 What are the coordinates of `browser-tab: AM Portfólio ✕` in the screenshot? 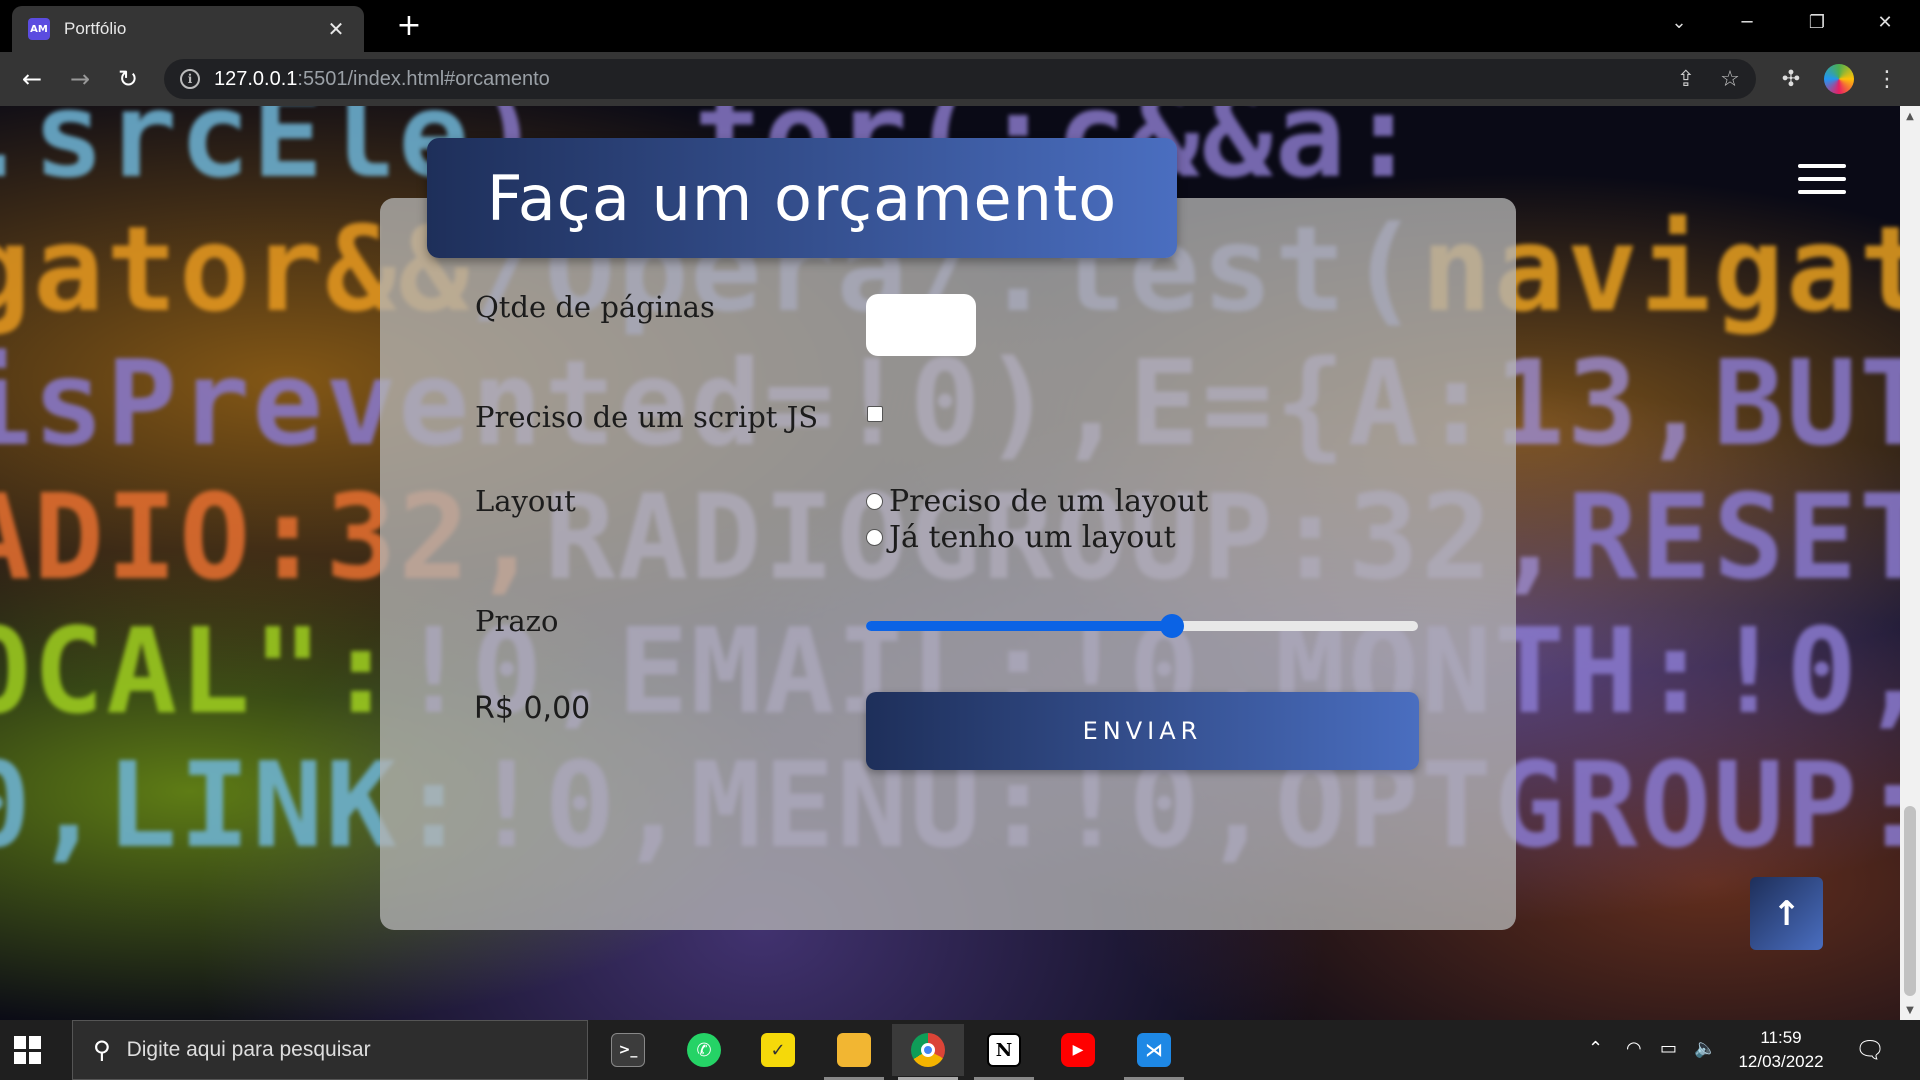 It's located at (188, 29).